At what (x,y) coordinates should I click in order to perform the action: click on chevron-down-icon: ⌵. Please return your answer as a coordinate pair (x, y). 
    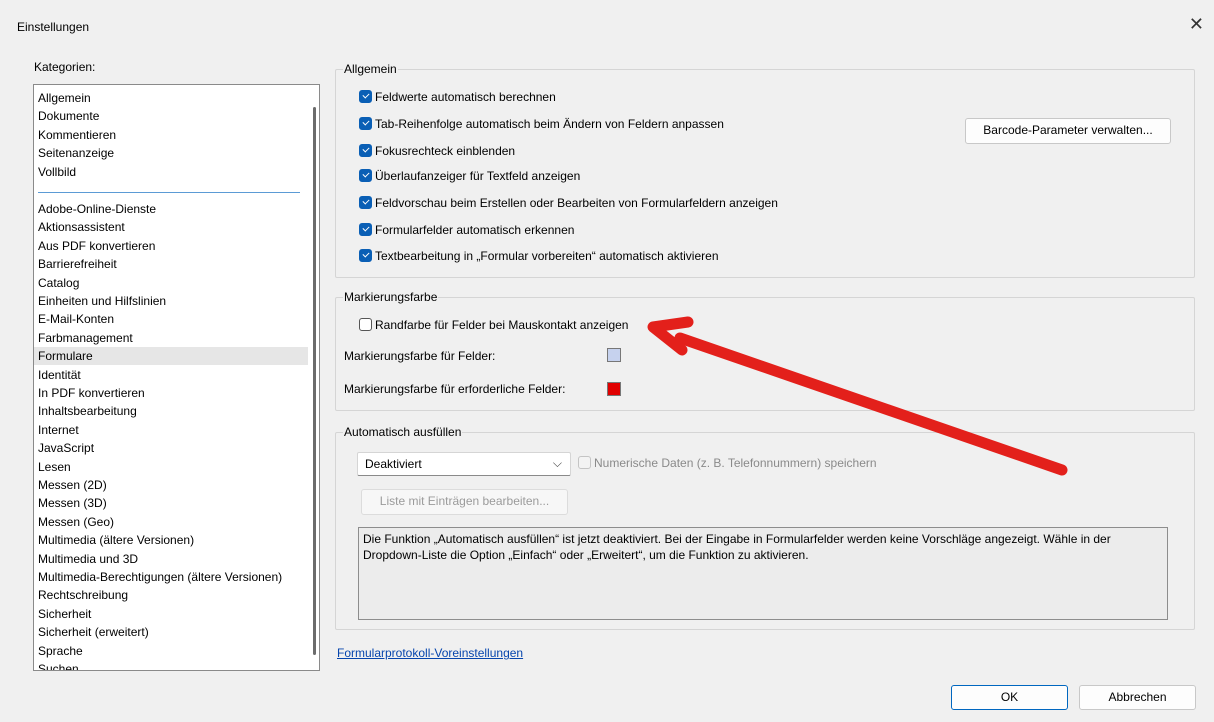
    Looking at the image, I should click on (557, 463).